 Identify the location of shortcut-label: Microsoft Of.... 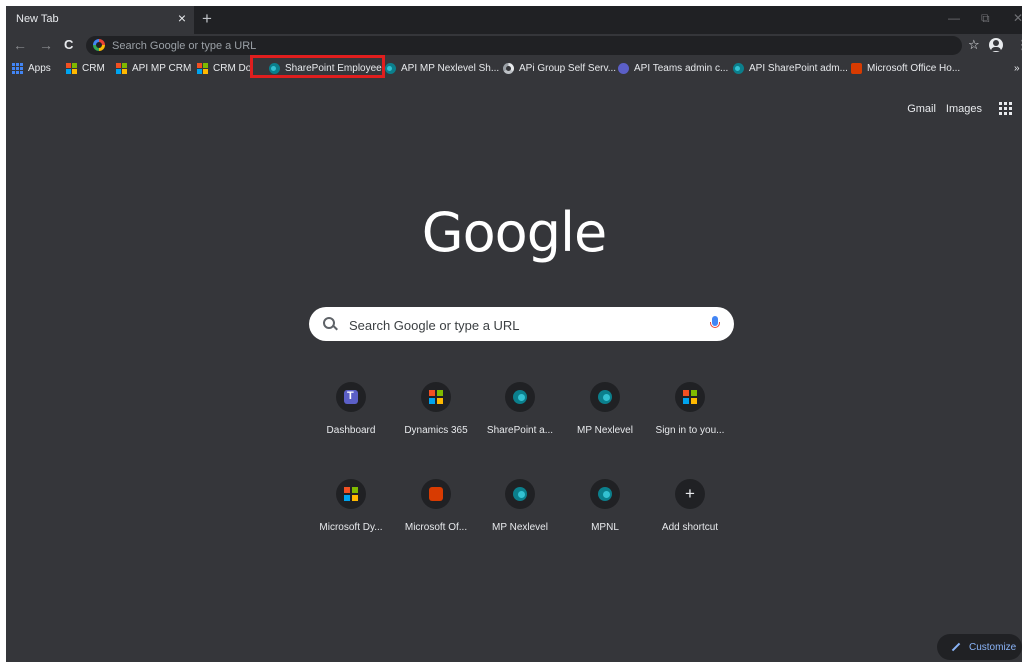
(436, 527).